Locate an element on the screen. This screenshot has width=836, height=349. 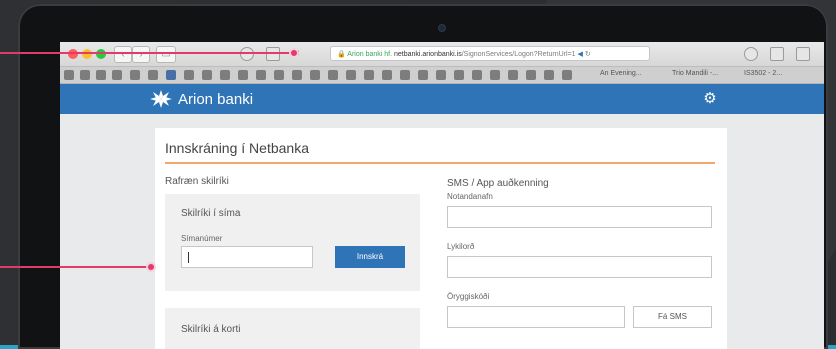
login-button: Innskrá is located at coordinates (370, 257).